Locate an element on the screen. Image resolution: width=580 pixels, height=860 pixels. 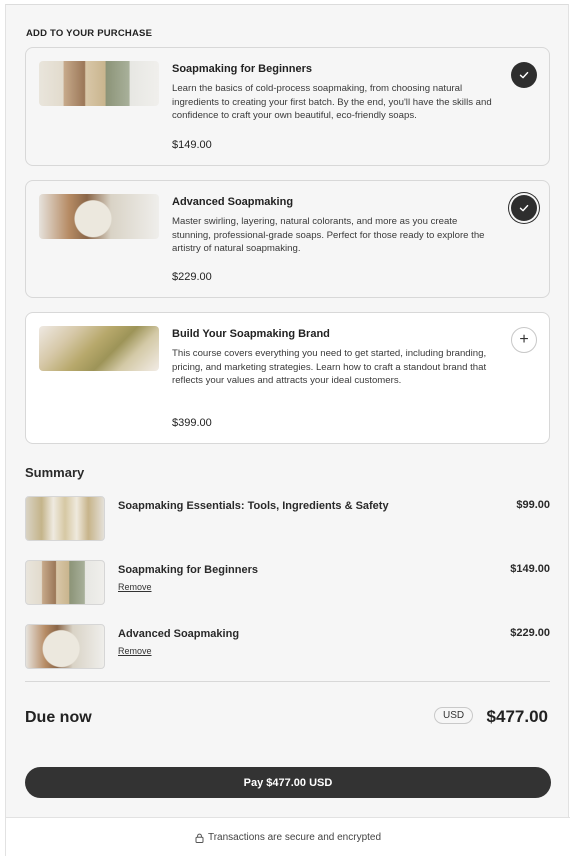
security-footer: Transactions are secure and encrypted is located at coordinates (288, 837).